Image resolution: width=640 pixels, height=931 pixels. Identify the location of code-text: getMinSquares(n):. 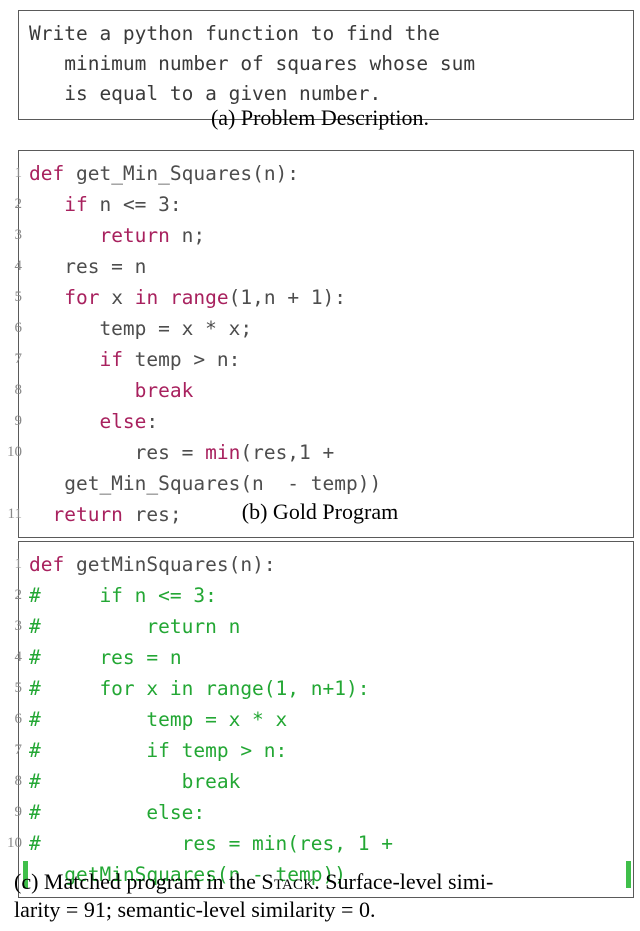
(170, 564).